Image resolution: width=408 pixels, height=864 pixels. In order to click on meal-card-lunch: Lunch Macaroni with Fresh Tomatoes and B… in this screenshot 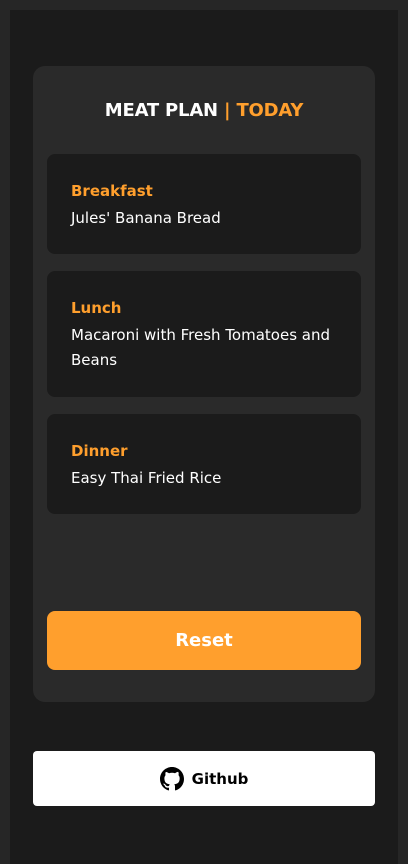, I will do `click(204, 334)`.